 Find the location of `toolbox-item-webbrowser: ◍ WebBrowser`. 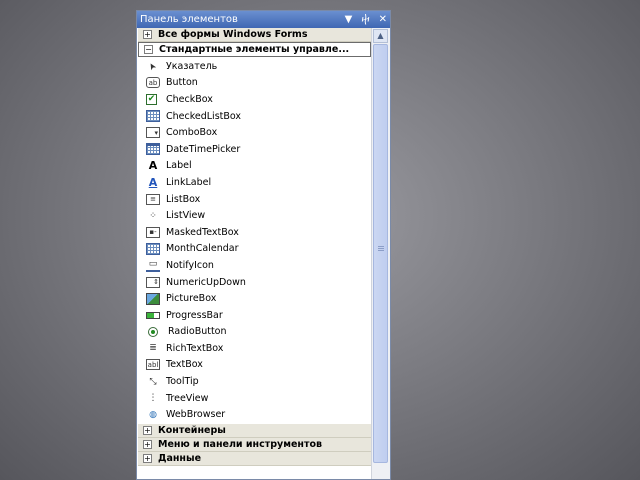

toolbox-item-webbrowser: ◍ WebBrowser is located at coordinates (254, 414).